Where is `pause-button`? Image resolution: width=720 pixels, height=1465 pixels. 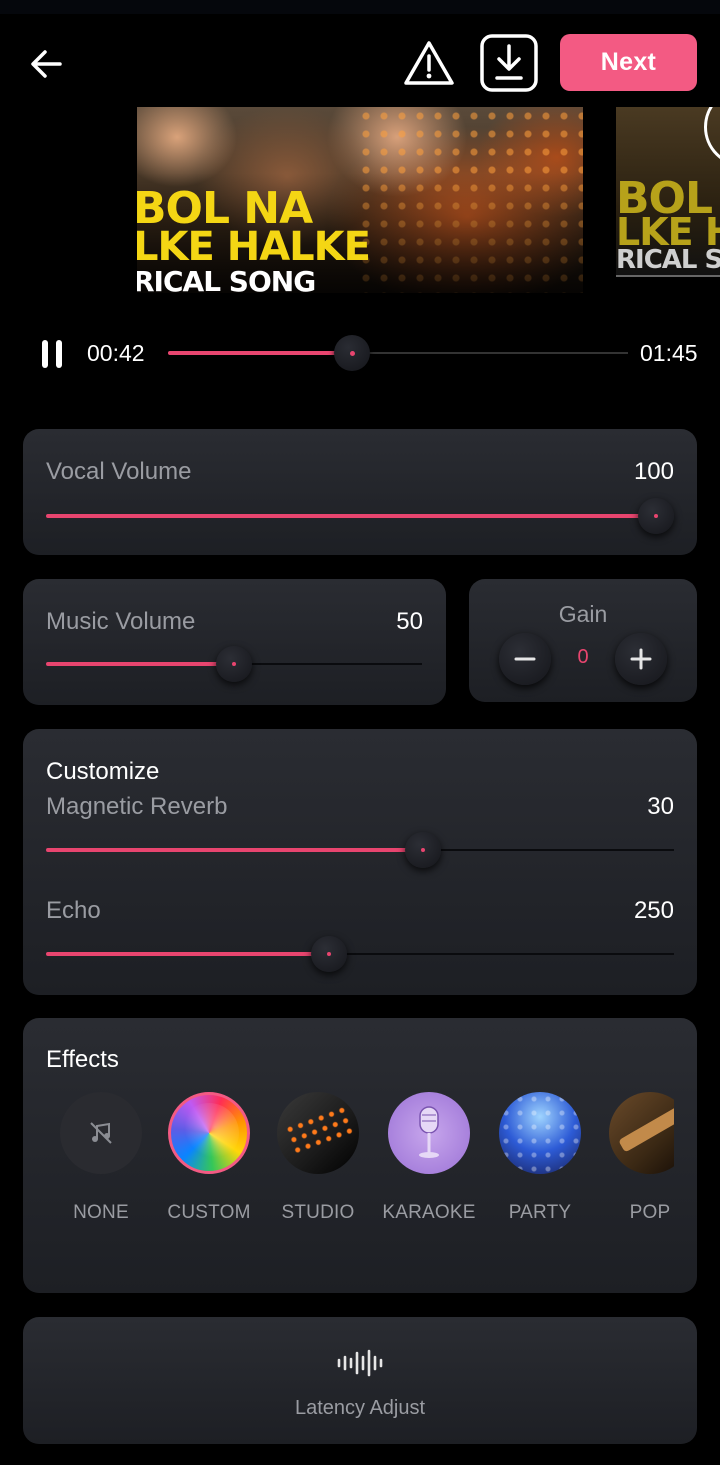
pause-button is located at coordinates (52, 355).